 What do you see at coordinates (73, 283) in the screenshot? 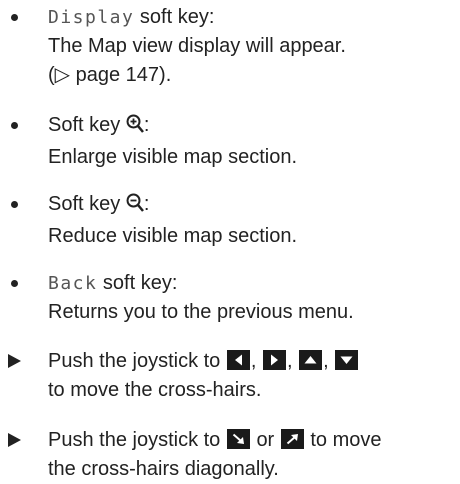
I see `soft-key-name-back: Back` at bounding box center [73, 283].